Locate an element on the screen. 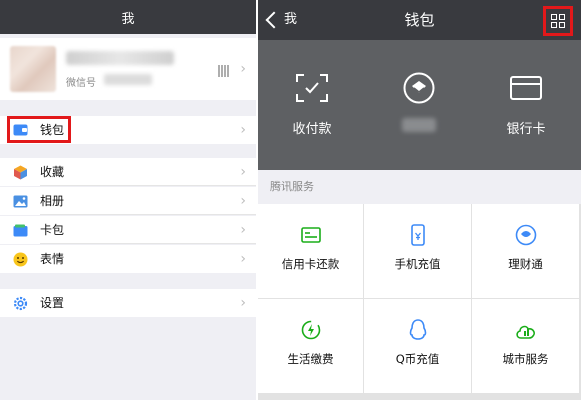  album-icon is located at coordinates (20, 201).